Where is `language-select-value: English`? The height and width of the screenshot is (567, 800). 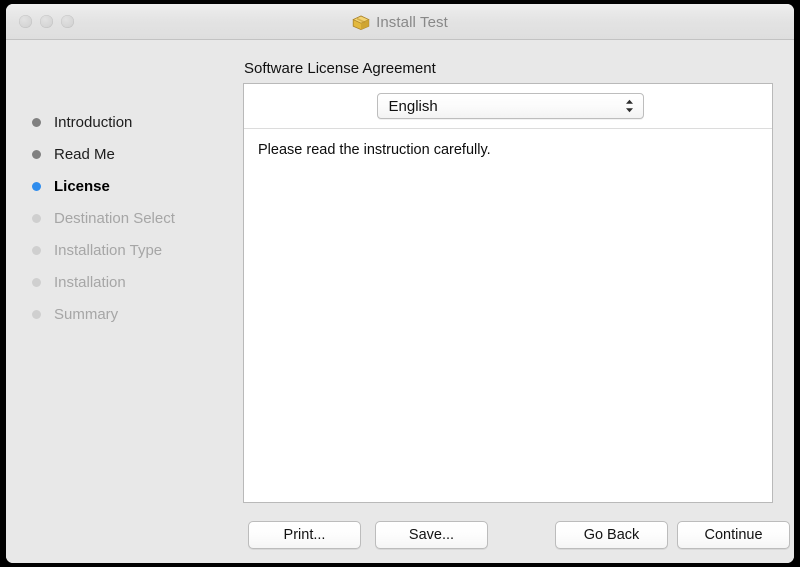 language-select-value: English is located at coordinates (413, 106).